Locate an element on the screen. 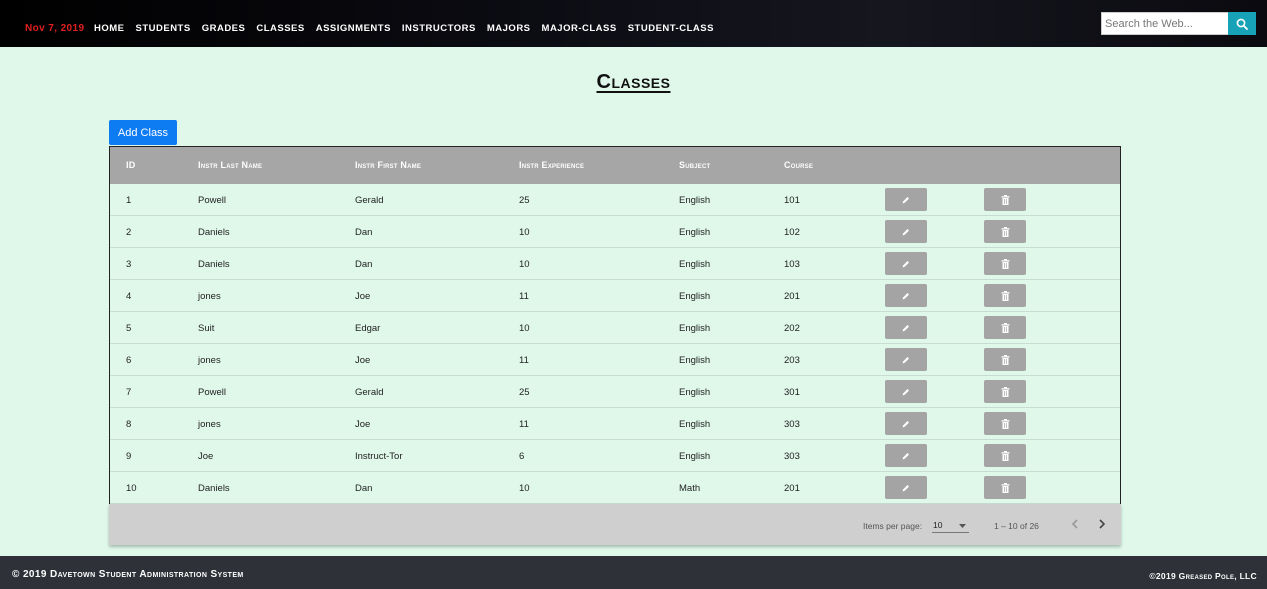 The image size is (1267, 589). search-button is located at coordinates (1242, 23).